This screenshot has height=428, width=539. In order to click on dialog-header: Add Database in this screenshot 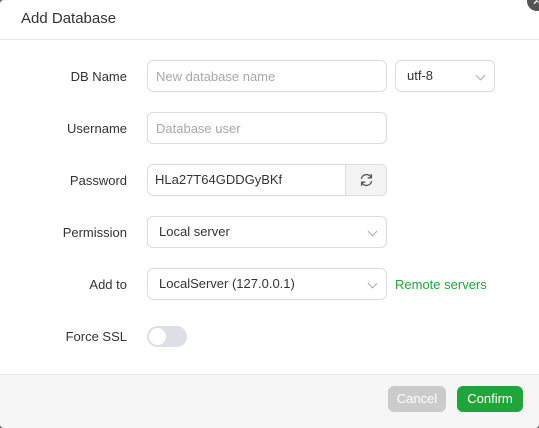, I will do `click(269, 20)`.